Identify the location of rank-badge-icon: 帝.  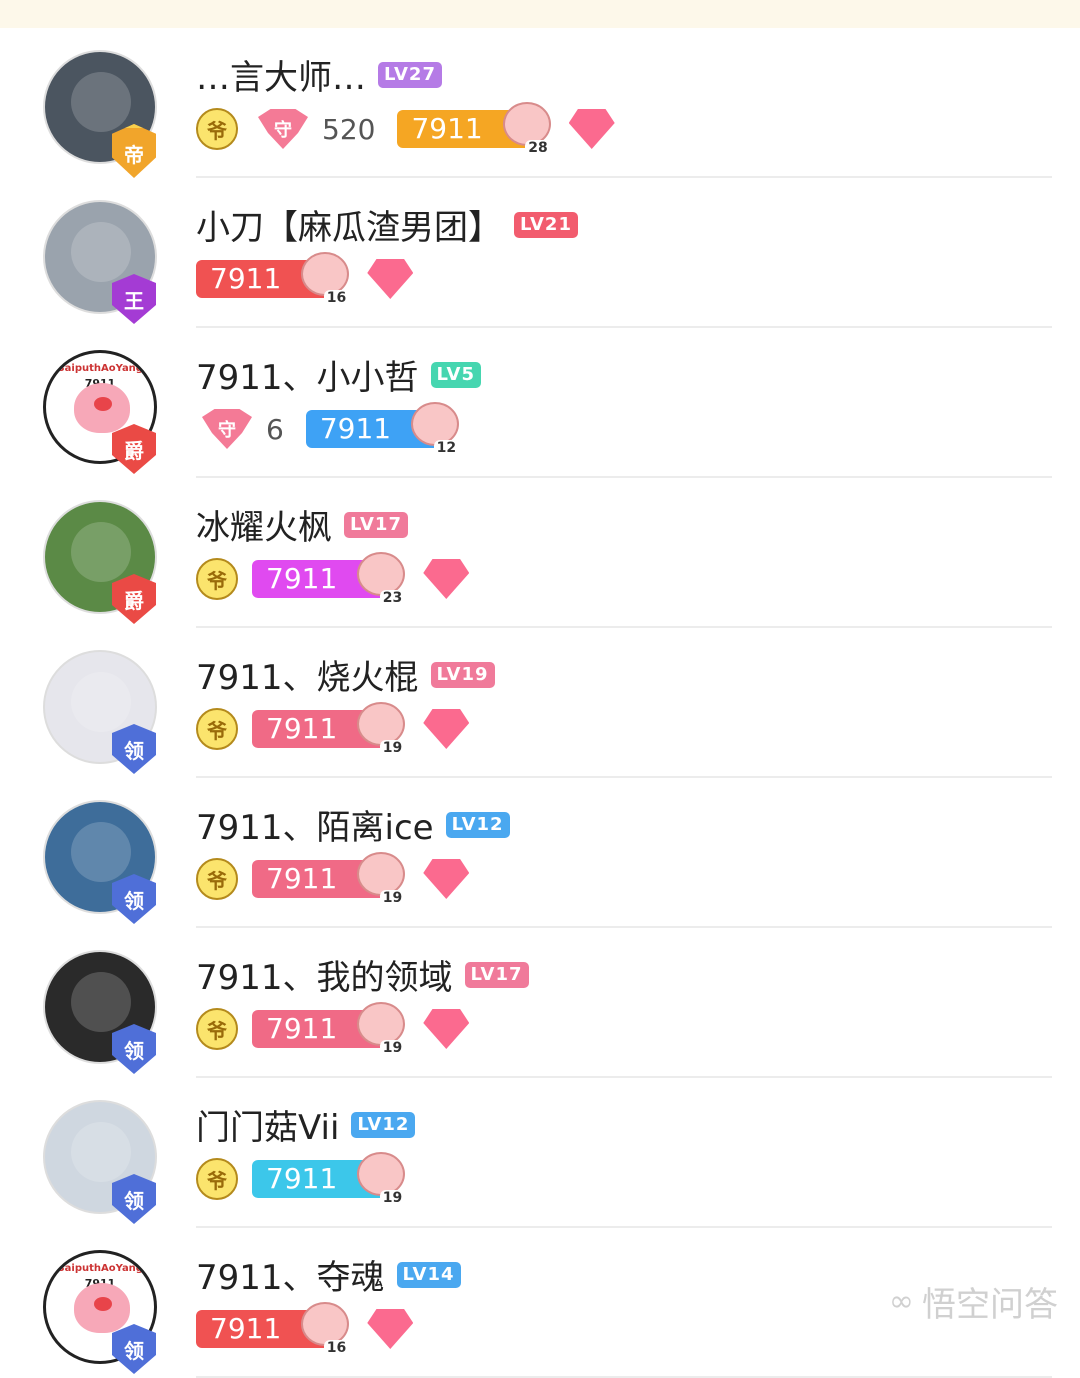
(134, 151).